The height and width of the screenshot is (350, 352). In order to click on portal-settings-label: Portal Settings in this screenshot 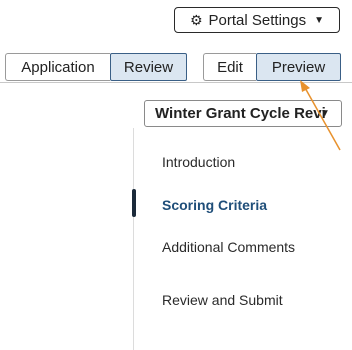, I will do `click(257, 20)`.